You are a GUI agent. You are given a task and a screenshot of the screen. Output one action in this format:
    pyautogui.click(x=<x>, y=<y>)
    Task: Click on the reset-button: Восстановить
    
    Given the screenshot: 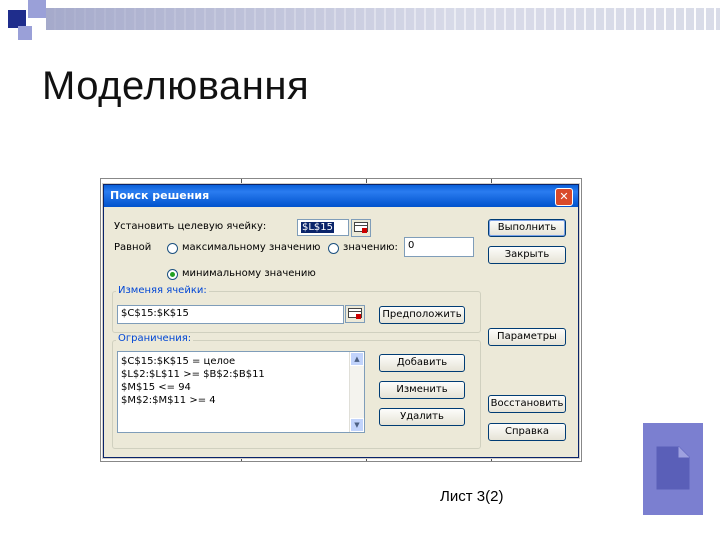 What is the action you would take?
    pyautogui.click(x=527, y=404)
    